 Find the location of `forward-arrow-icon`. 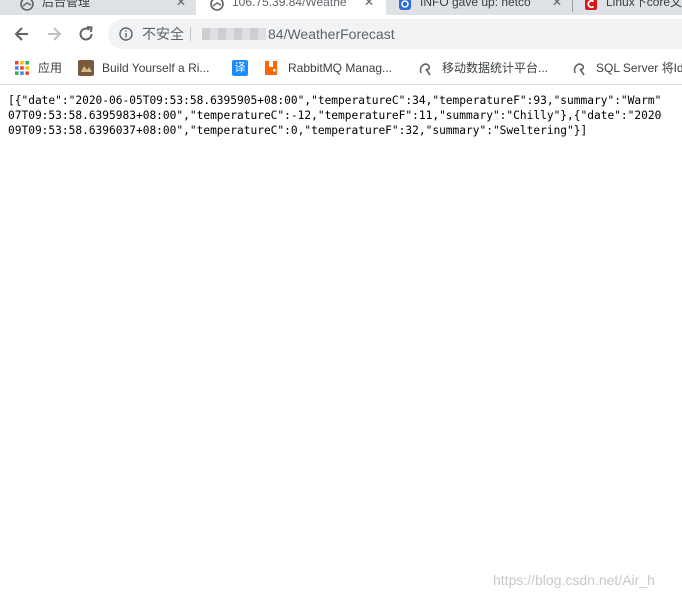

forward-arrow-icon is located at coordinates (54, 34).